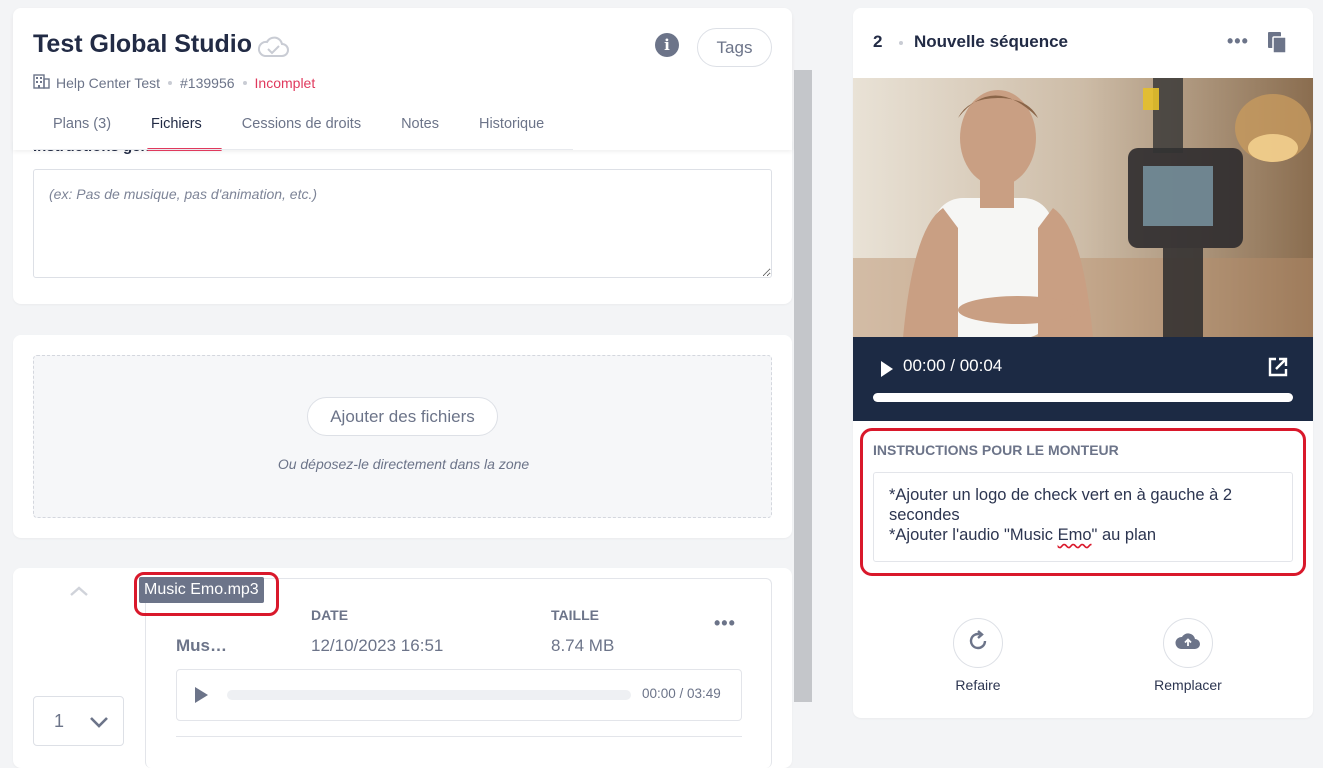 This screenshot has width=1323, height=768. What do you see at coordinates (429, 695) in the screenshot?
I see `audio-progress-bar` at bounding box center [429, 695].